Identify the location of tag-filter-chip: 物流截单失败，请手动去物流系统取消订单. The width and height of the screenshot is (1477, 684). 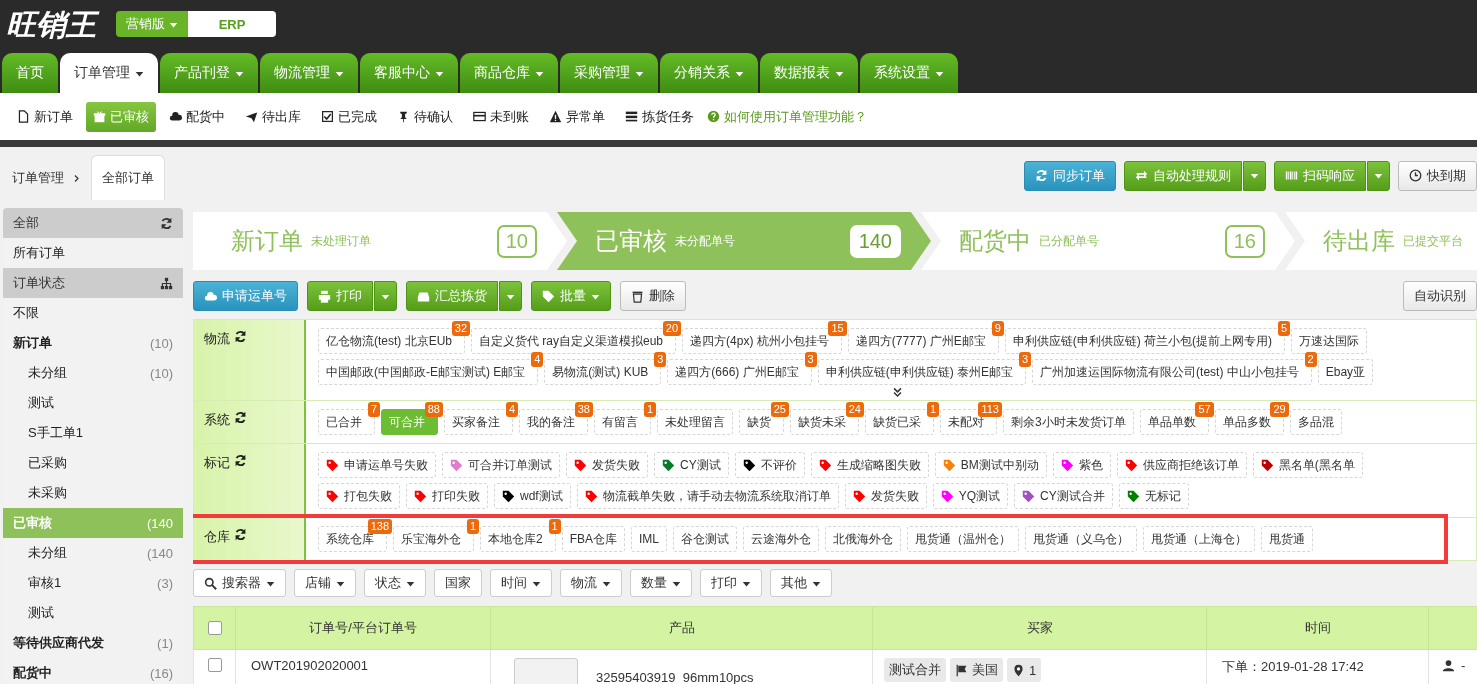
(707, 496).